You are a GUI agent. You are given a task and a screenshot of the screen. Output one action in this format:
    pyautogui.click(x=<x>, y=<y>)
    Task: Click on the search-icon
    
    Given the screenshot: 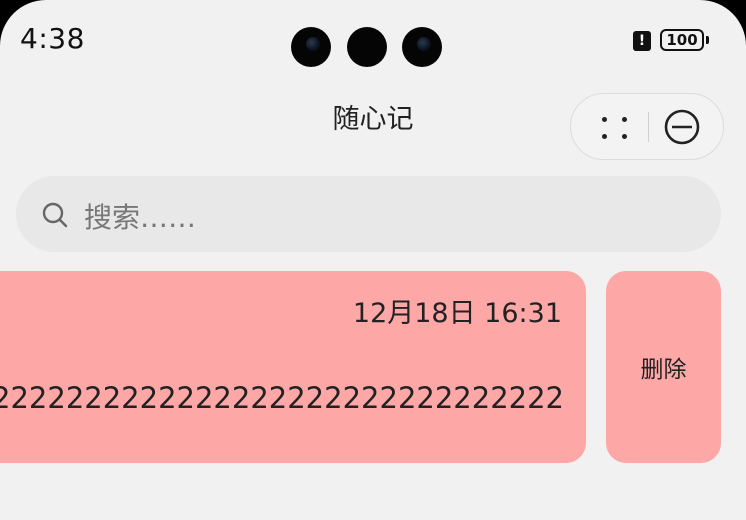 What is the action you would take?
    pyautogui.click(x=55, y=215)
    